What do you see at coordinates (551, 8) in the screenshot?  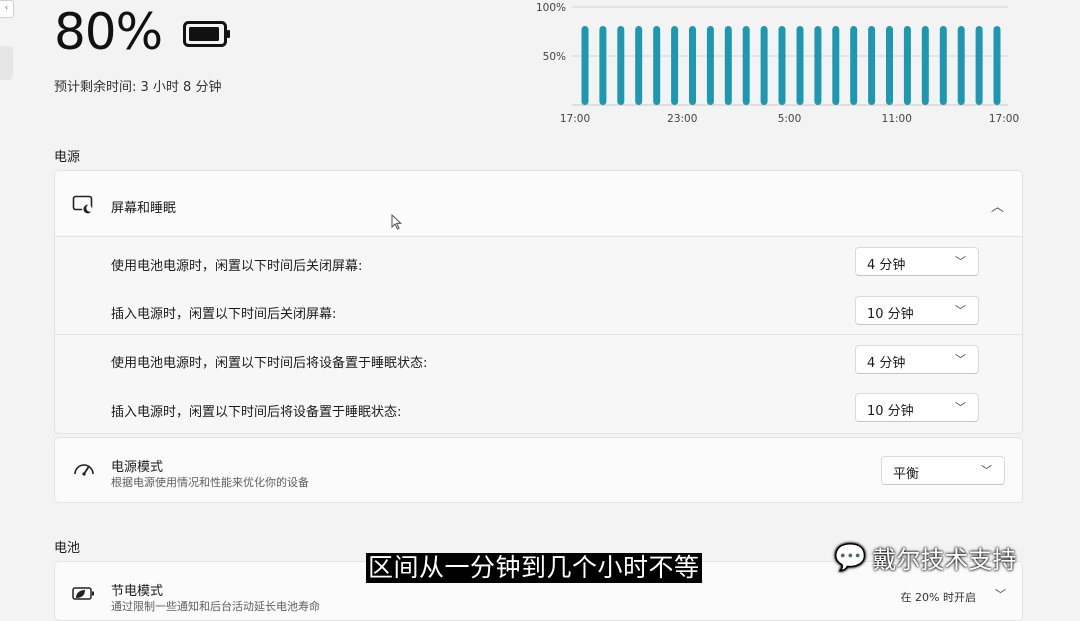 I see `y-tick-label: 100%` at bounding box center [551, 8].